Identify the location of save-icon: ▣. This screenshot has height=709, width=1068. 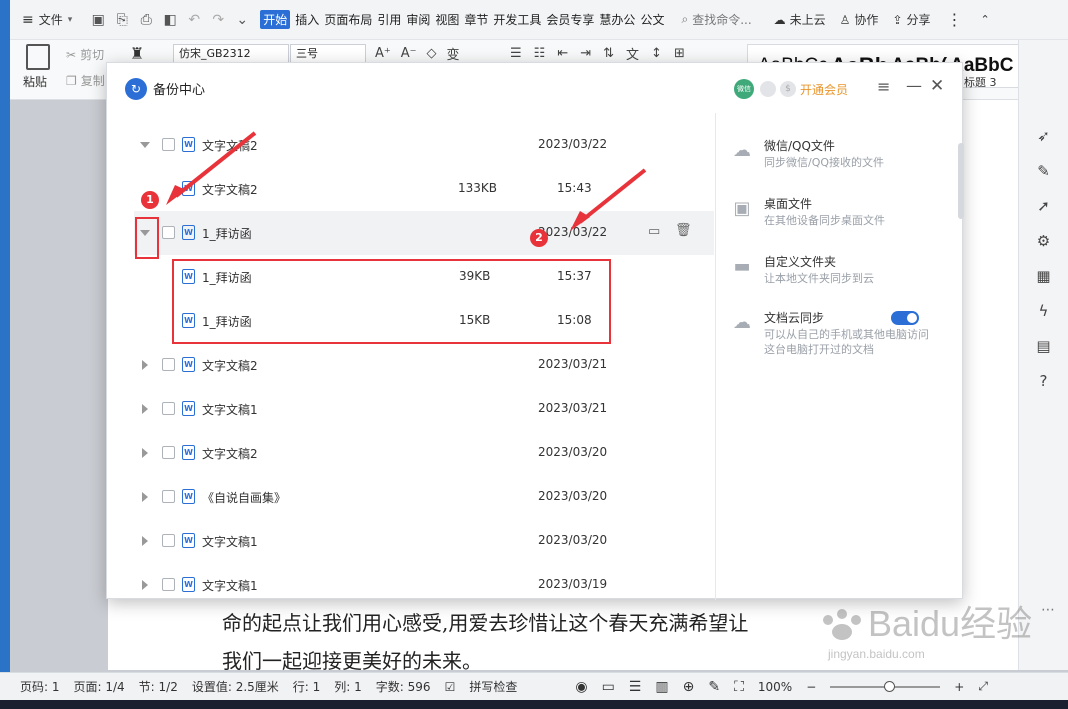
(98, 20).